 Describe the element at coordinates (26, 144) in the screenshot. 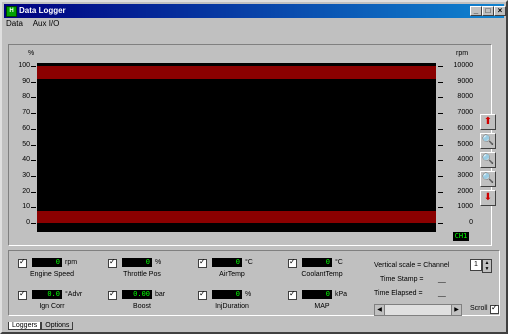

I see `left-axis-tick-label: 50` at that location.